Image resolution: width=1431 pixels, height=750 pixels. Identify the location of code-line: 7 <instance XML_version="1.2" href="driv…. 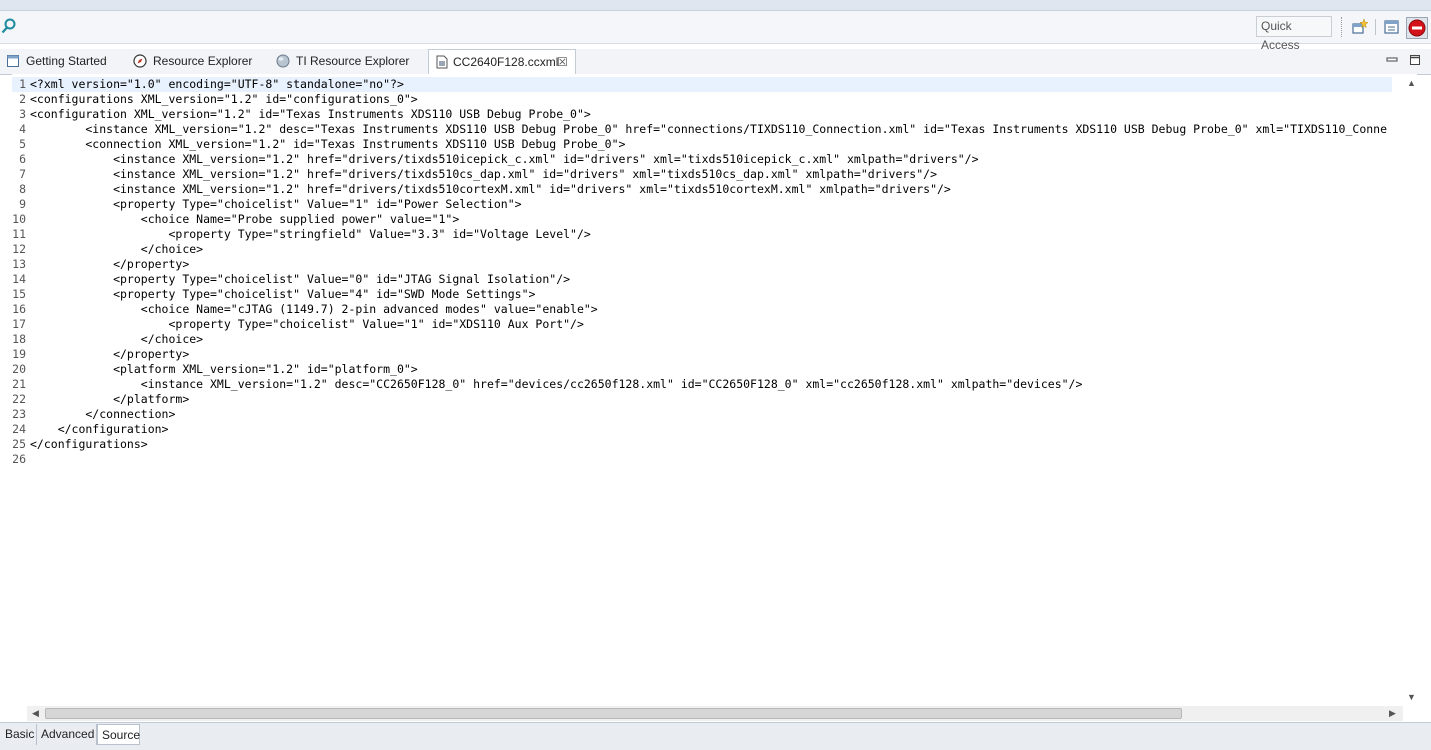
(702, 174).